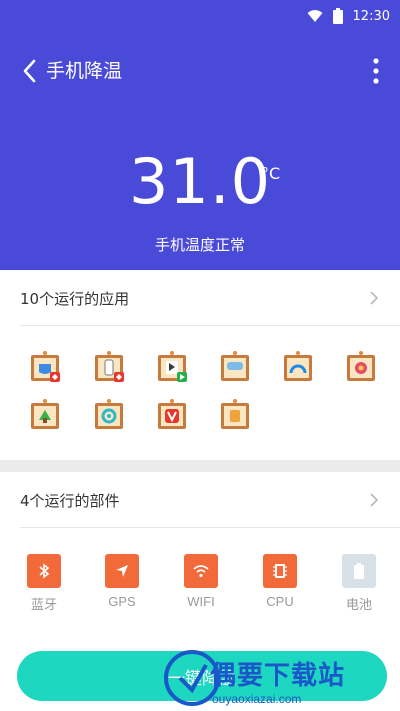  I want to click on status-bar: 12:30, so click(200, 16).